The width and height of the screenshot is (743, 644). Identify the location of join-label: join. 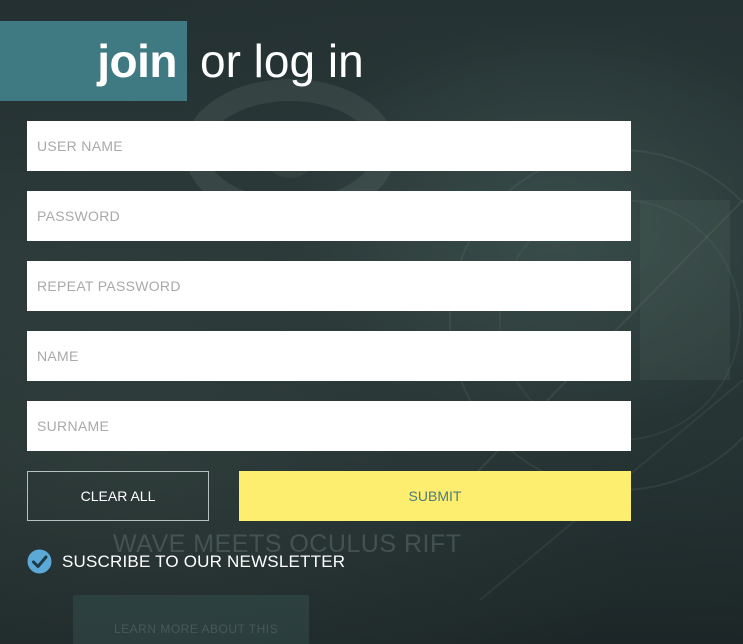
(137, 61).